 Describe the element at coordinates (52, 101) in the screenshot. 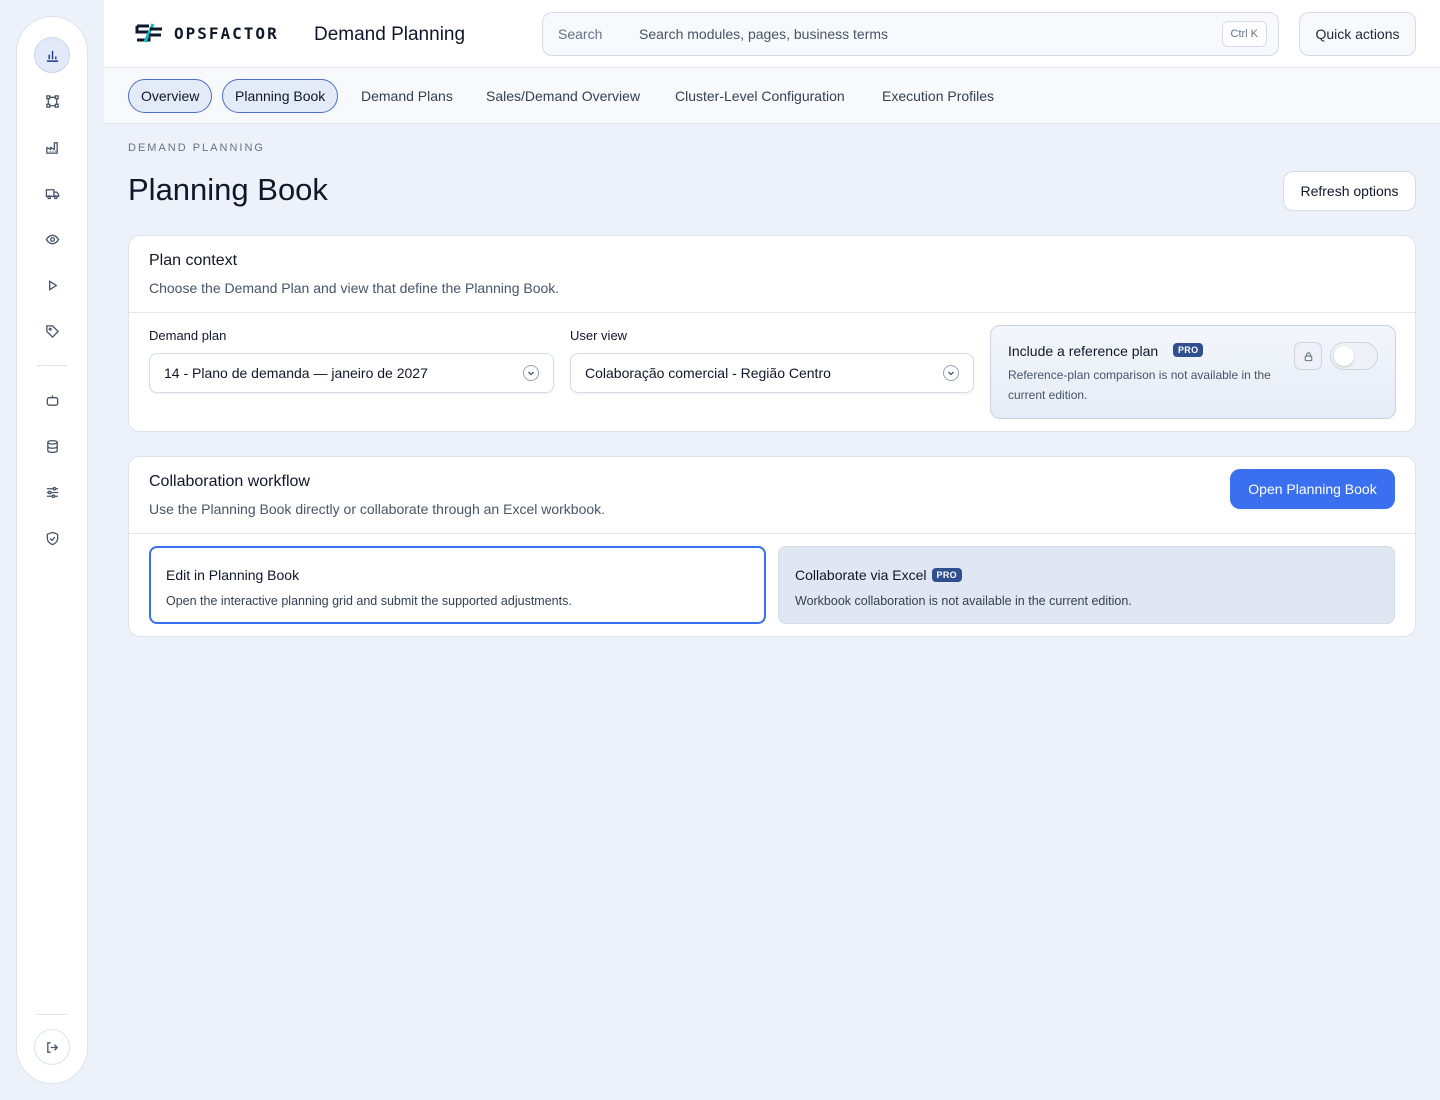

I see `workflow-icon` at that location.